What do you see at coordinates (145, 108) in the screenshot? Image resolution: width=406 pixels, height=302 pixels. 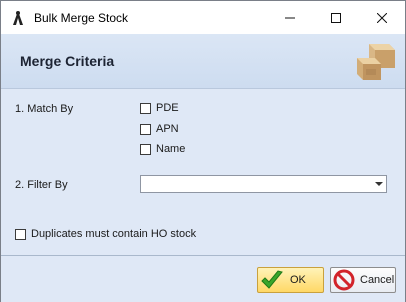 I see `pde-checkbox` at bounding box center [145, 108].